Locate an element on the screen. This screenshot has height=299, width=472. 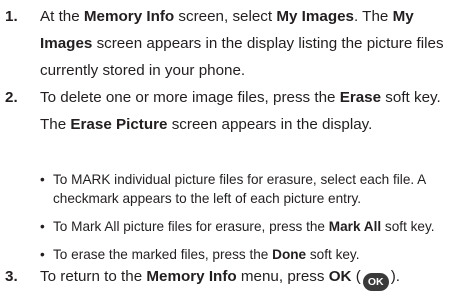
bold-term: Mark All is located at coordinates (355, 226).